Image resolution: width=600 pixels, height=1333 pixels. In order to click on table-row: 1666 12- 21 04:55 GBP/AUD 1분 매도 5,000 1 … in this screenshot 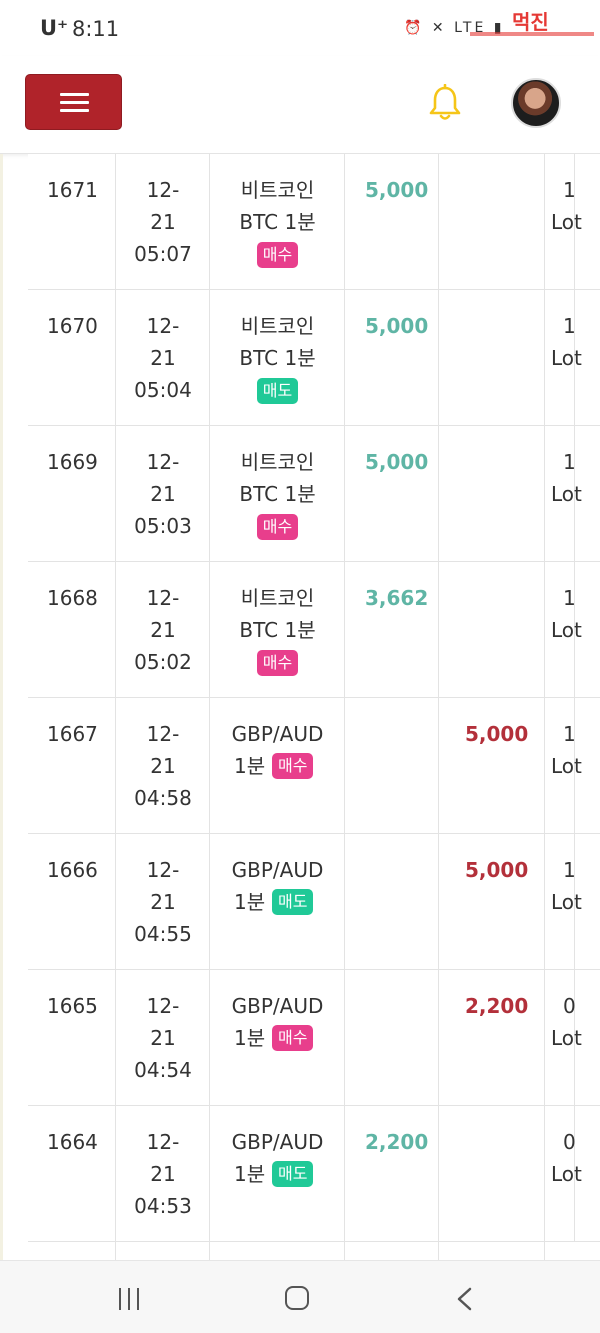, I will do `click(314, 902)`.